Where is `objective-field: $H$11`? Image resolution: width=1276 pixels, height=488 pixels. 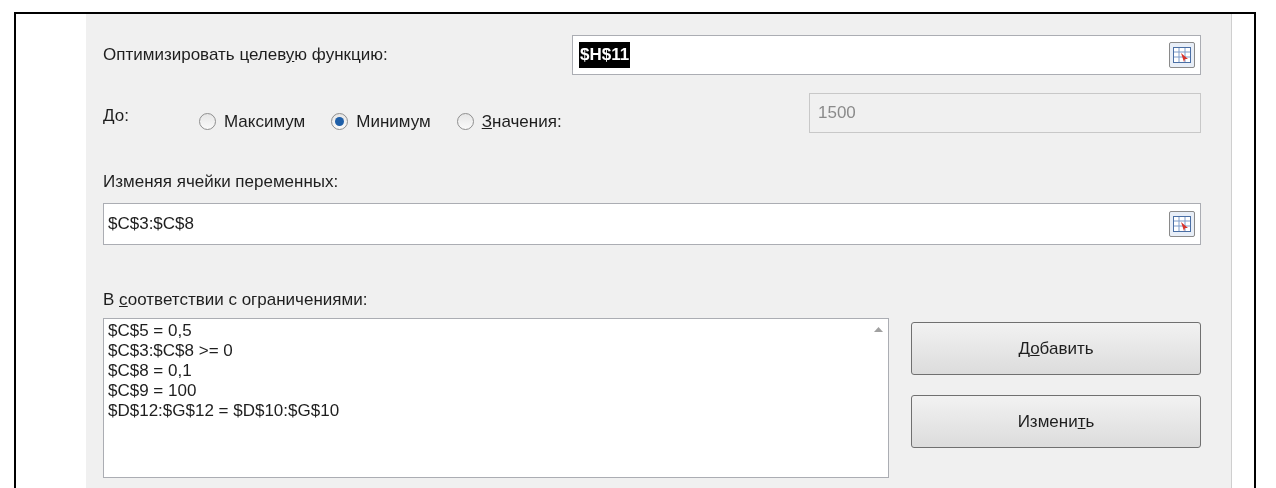 objective-field: $H$11 is located at coordinates (886, 55).